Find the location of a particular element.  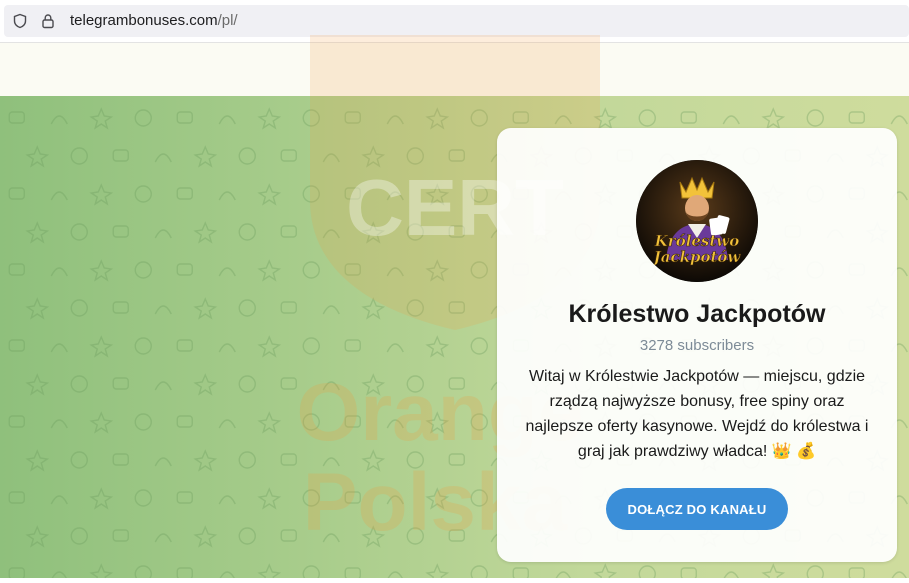

subscriber-count: 3278 subscribers is located at coordinates (697, 345).